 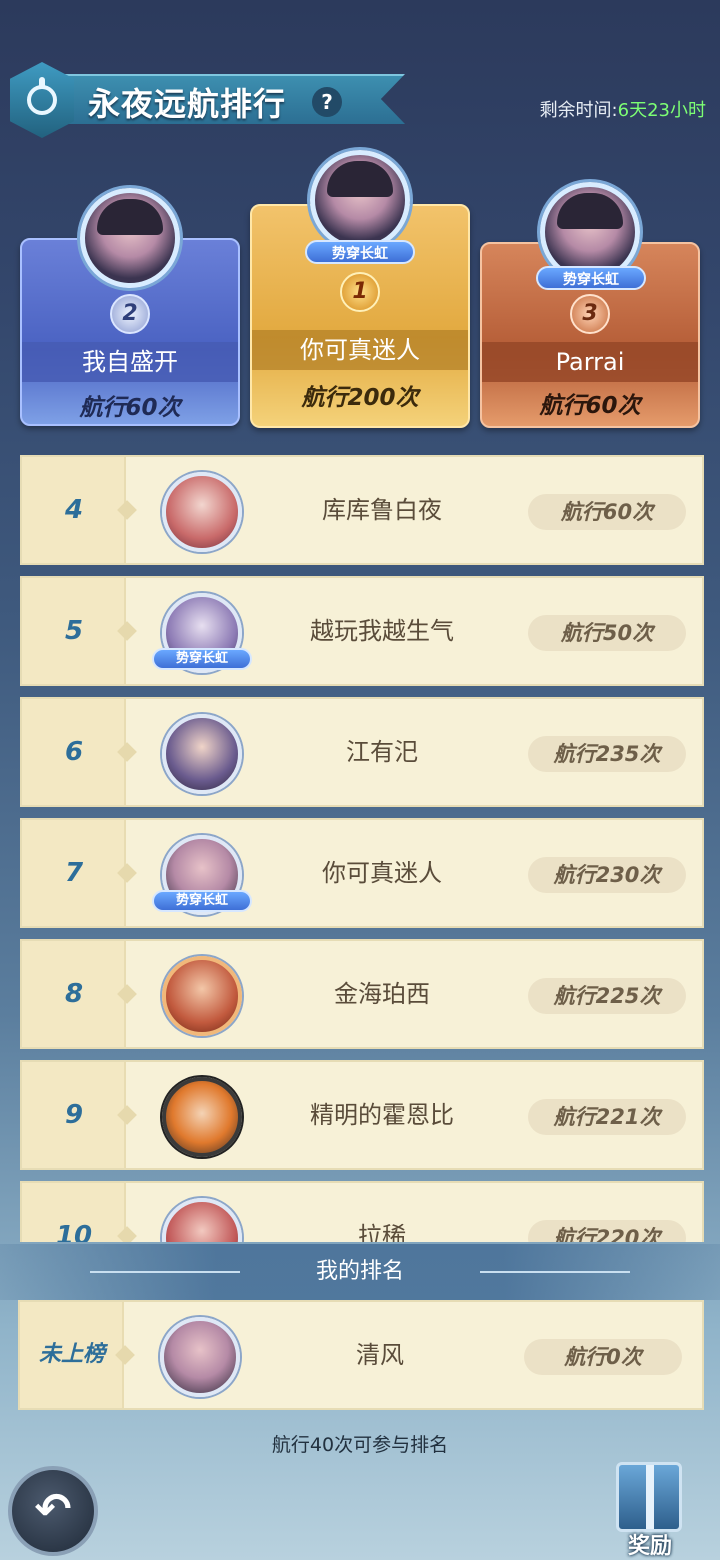 I want to click on title-emblem-icon, so click(x=42, y=100).